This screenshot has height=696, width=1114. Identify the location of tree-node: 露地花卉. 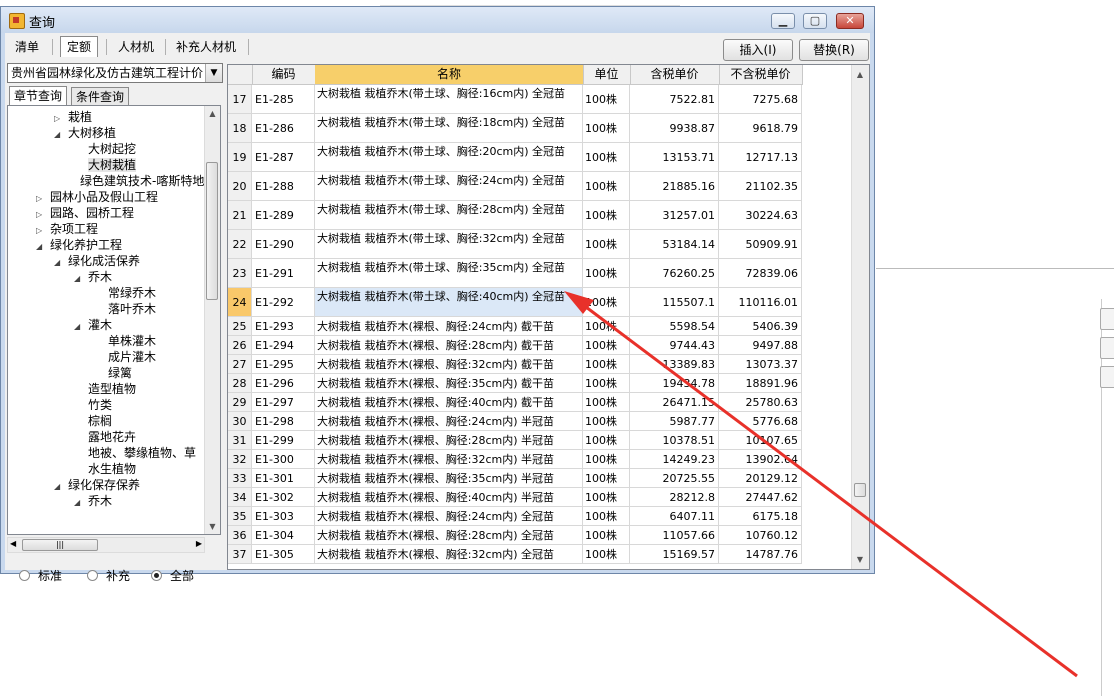
(105, 437).